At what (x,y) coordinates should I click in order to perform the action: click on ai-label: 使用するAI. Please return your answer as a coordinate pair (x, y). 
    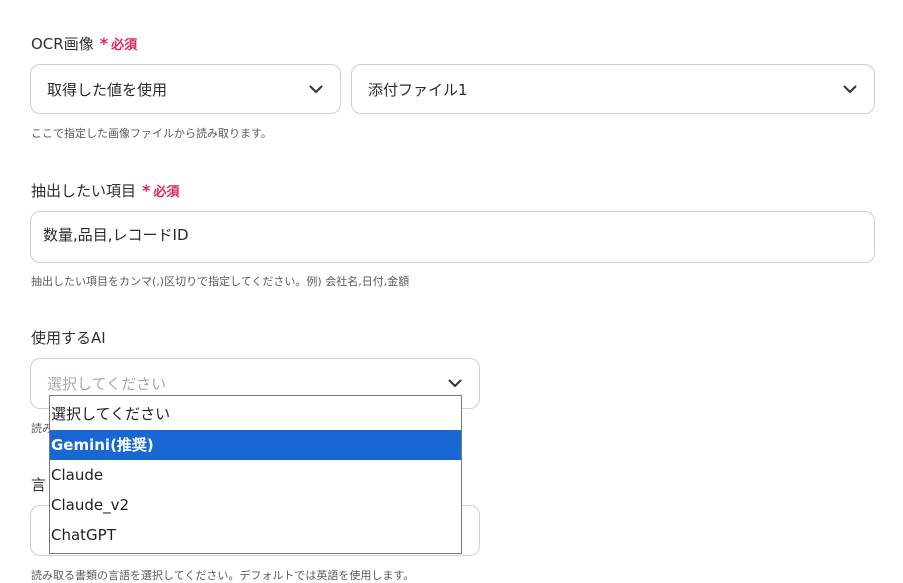
    Looking at the image, I should click on (68, 338).